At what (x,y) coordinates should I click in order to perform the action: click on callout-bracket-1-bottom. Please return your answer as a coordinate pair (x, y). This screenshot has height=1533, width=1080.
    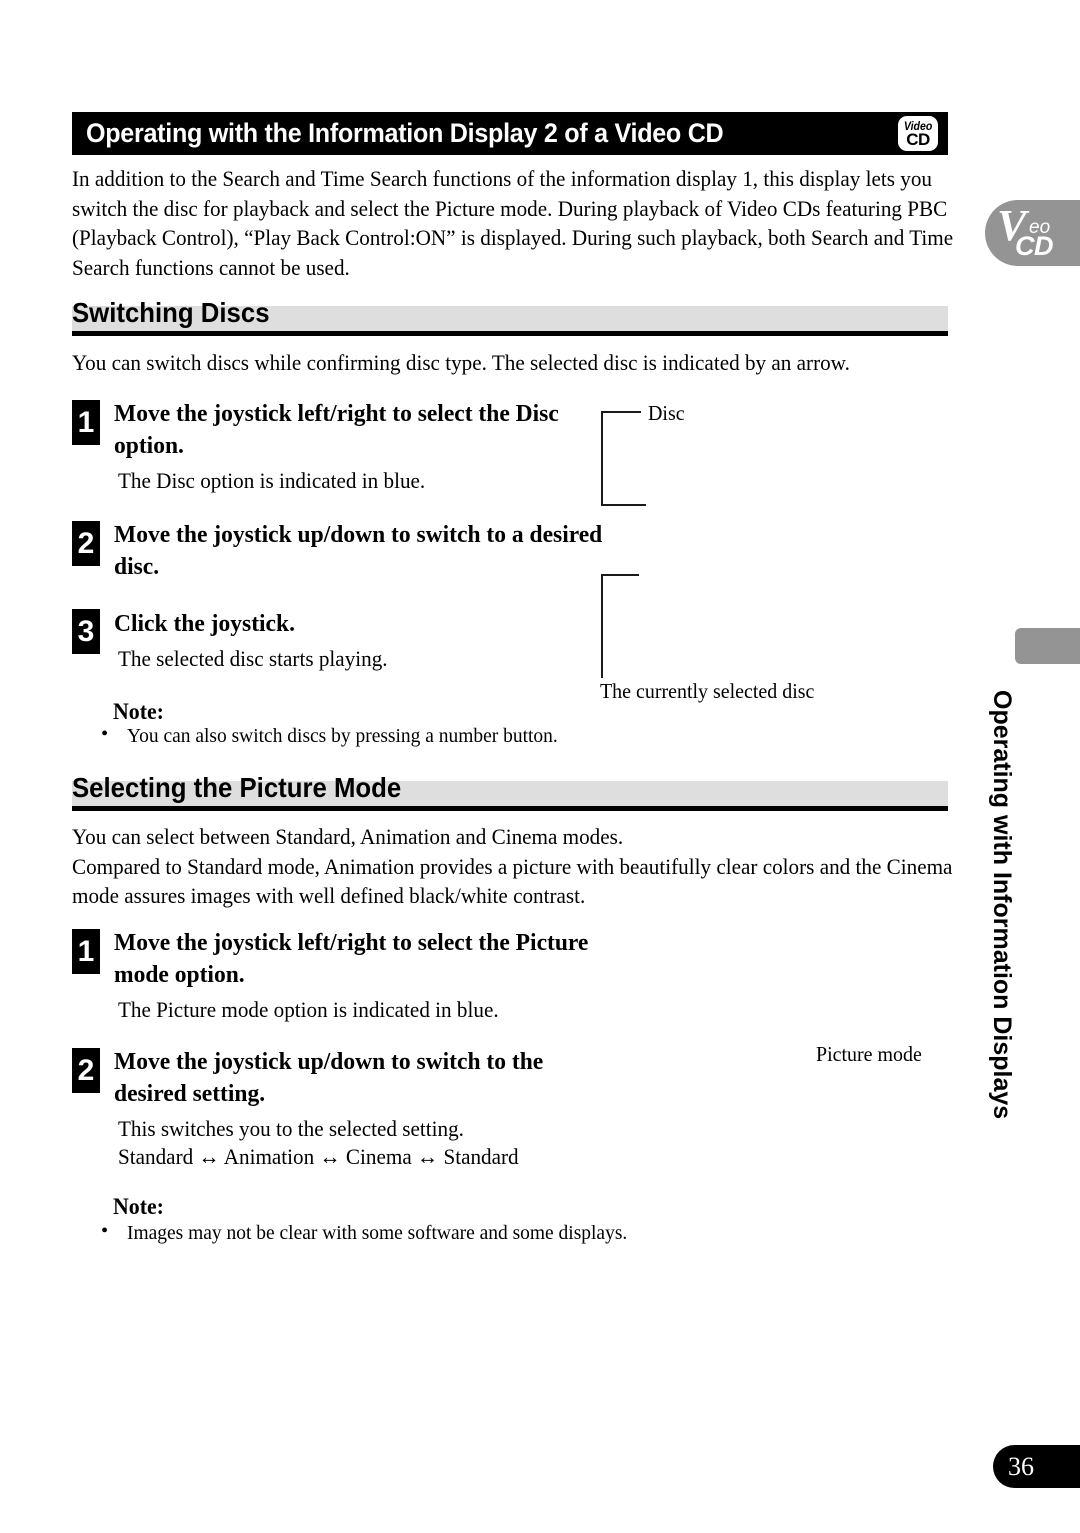
    Looking at the image, I should click on (623, 505).